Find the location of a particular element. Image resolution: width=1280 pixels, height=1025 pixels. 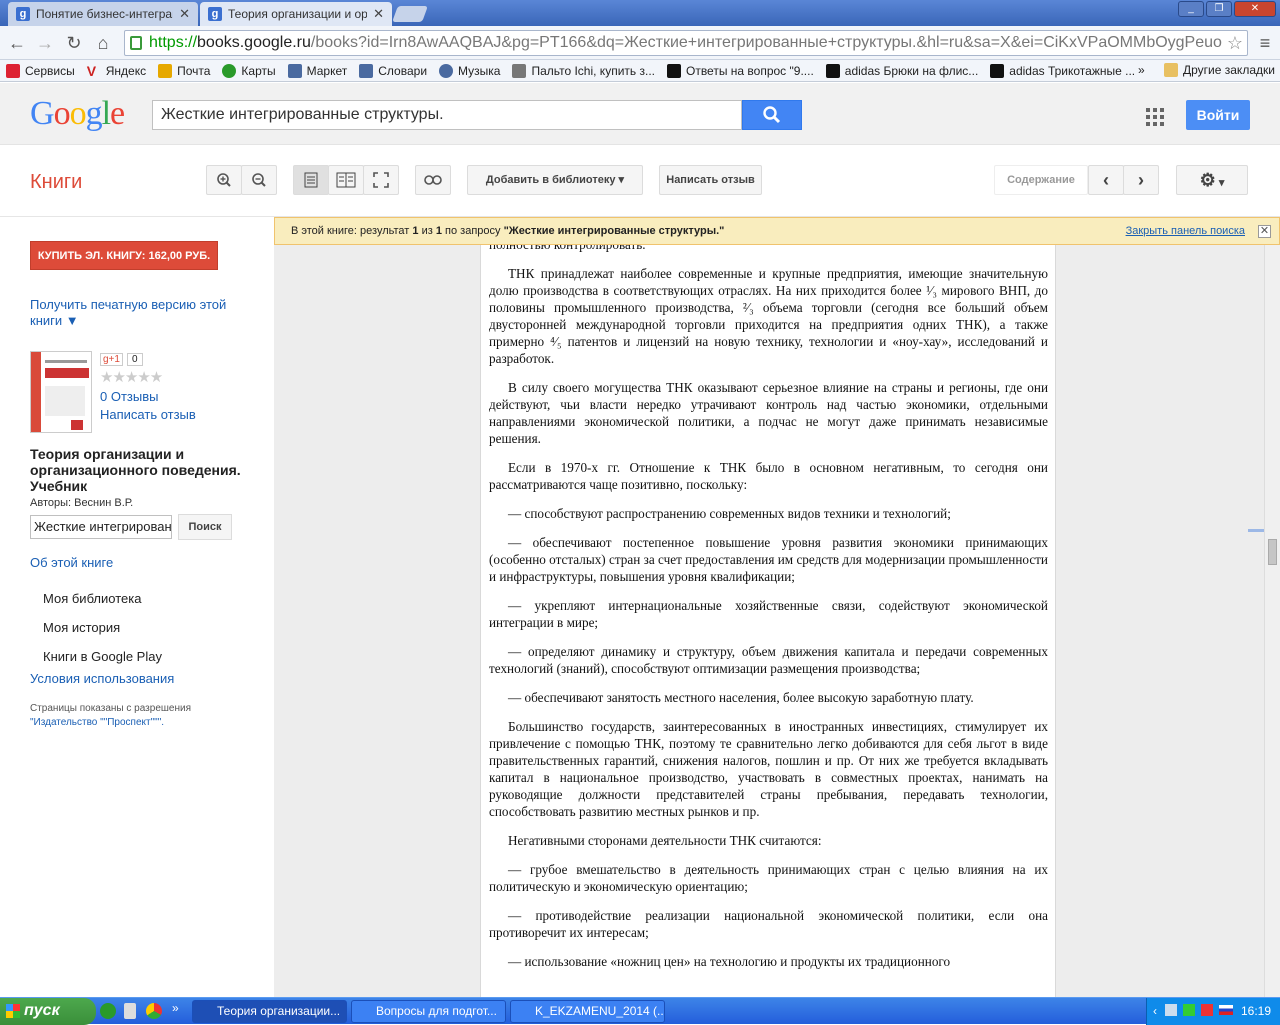

terms-link: Условия использования is located at coordinates (102, 678).